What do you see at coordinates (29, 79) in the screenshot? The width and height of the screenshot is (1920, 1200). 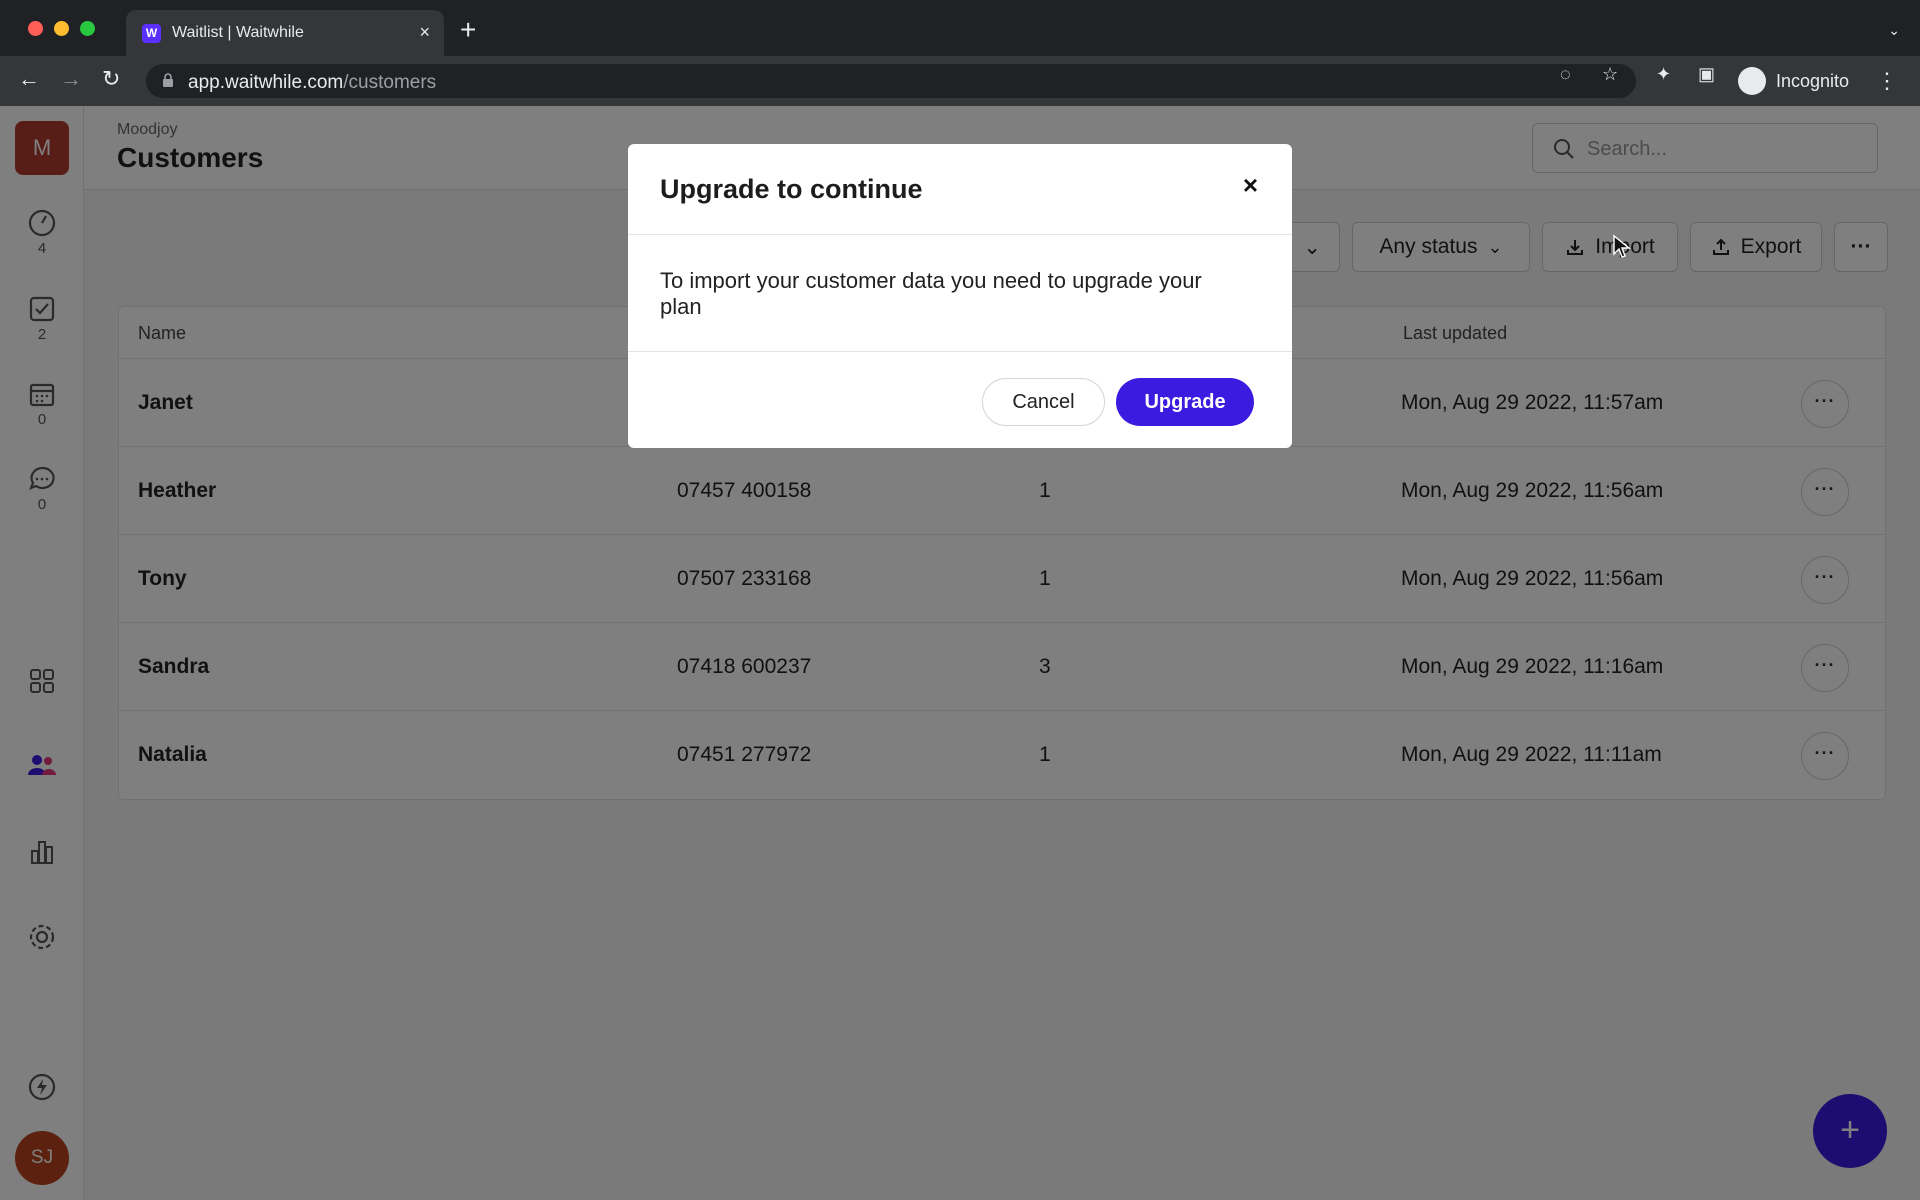 I see `back-arrow-icon: ←` at bounding box center [29, 79].